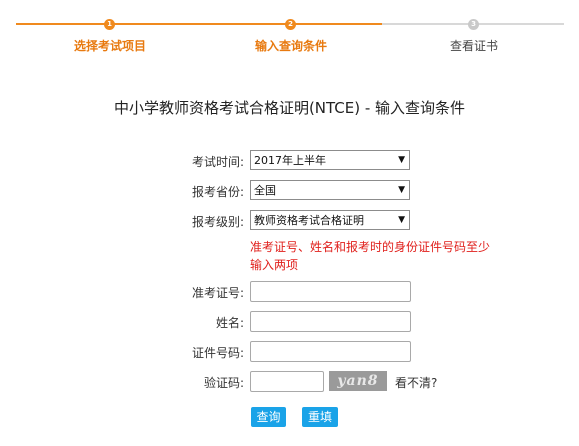 The width and height of the screenshot is (579, 446). Describe the element at coordinates (370, 256) in the screenshot. I see `input-hint: 准考证号、姓名和报考时的身份证件号码至少输入两项` at that location.